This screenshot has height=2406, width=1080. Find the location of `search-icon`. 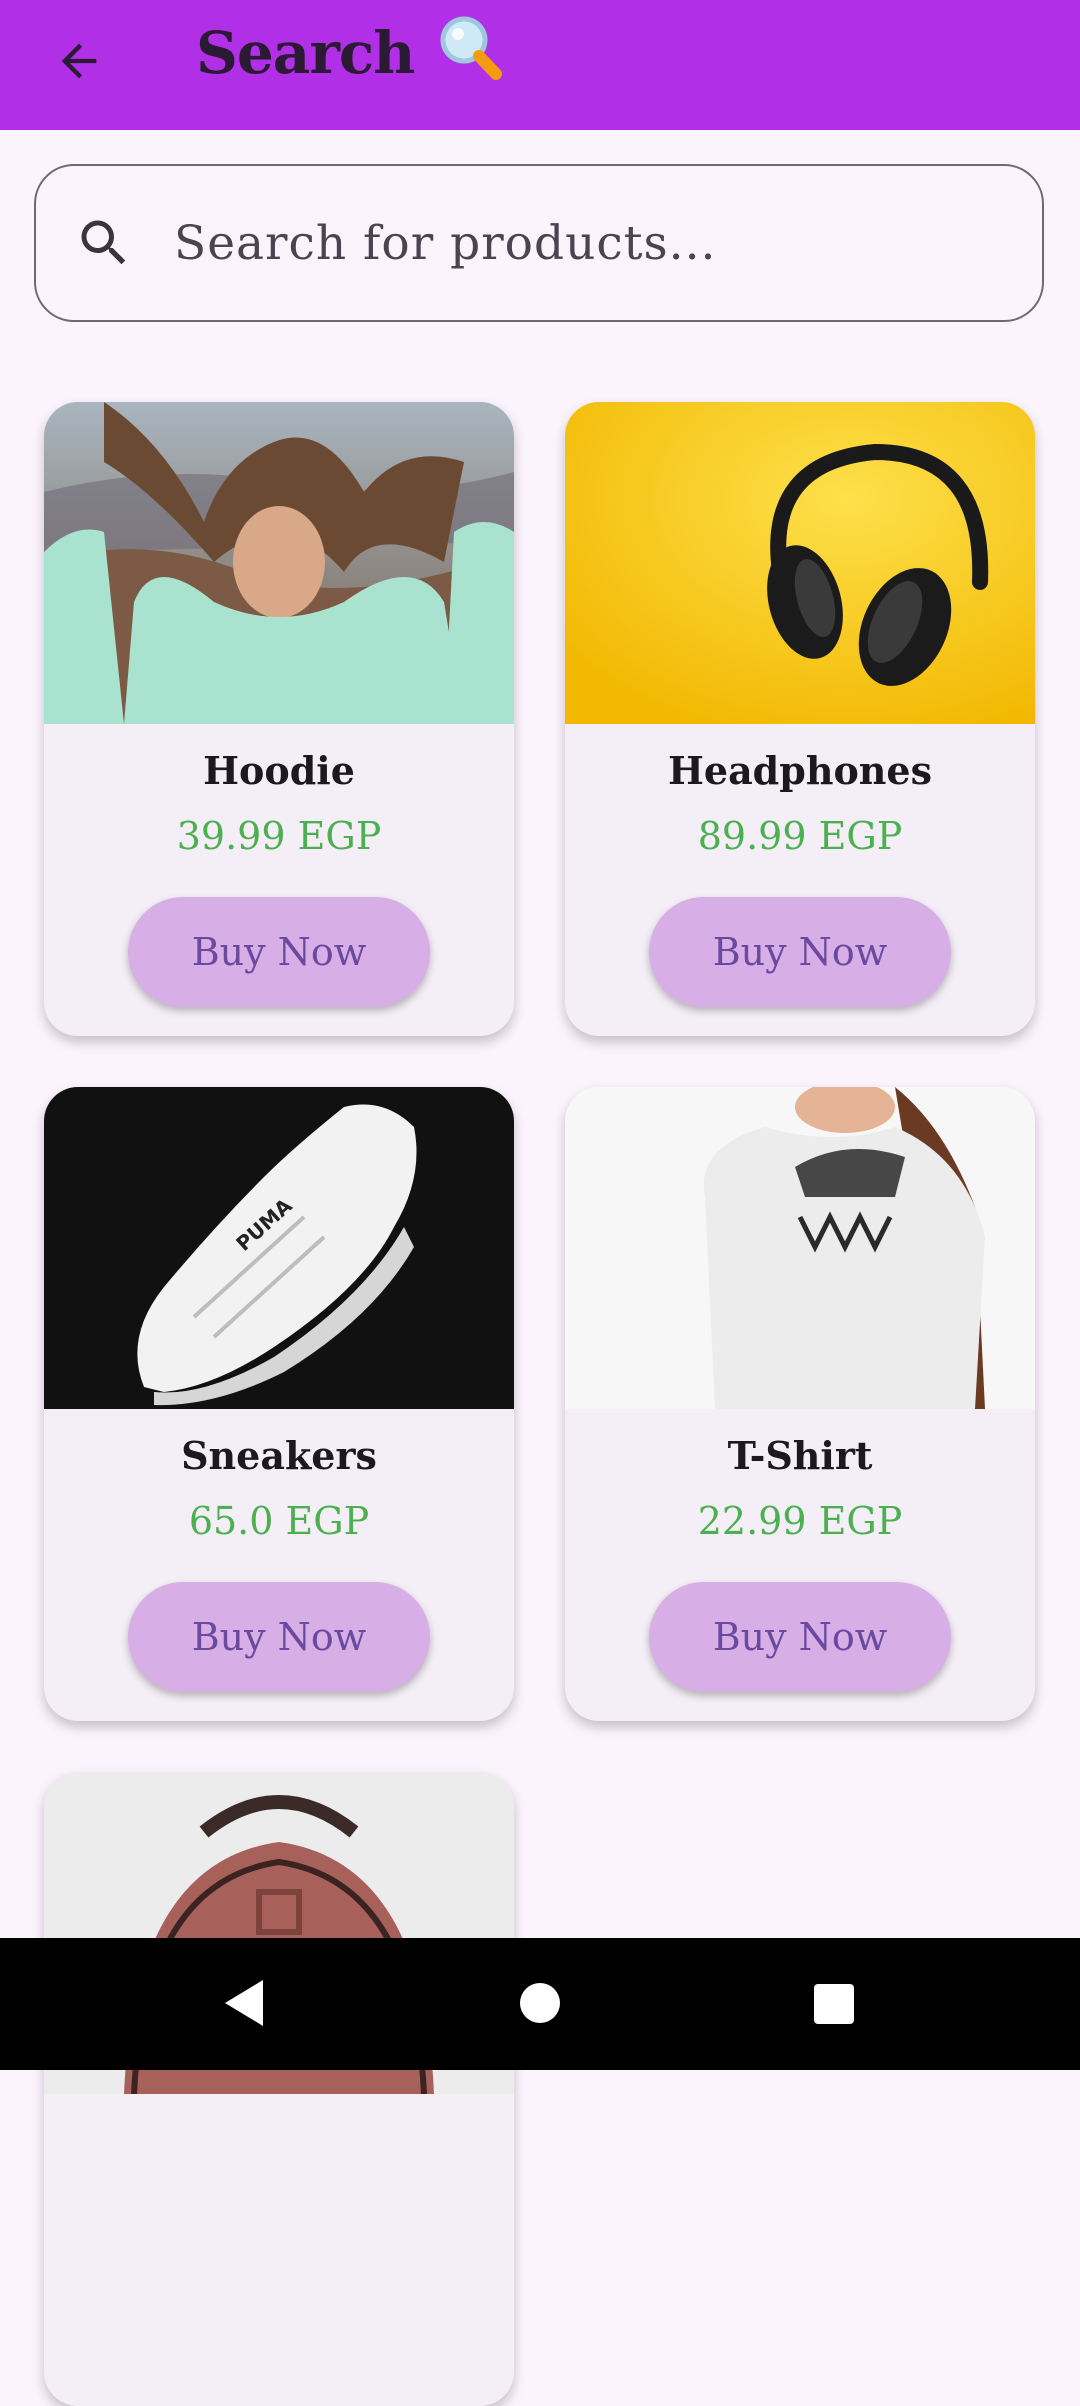

search-icon is located at coordinates (103, 242).